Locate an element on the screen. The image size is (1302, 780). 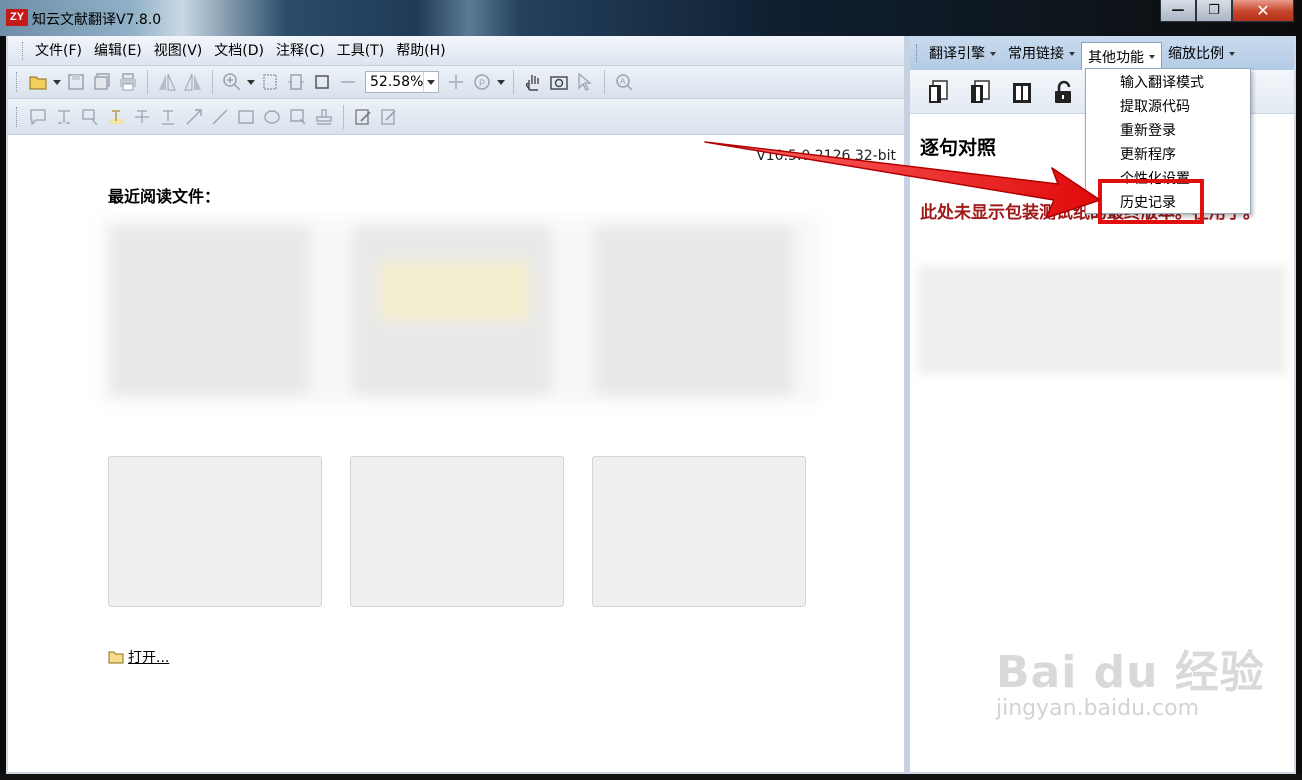
menu-translation-engine: 翻译引擎 is located at coordinates (962, 53).